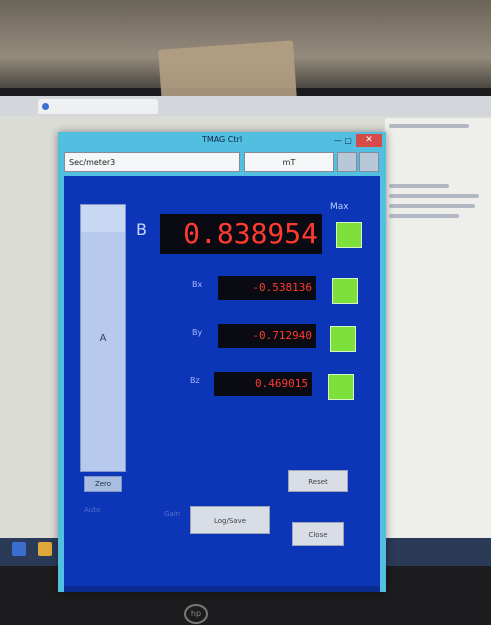 This screenshot has width=491, height=625. Describe the element at coordinates (152, 162) in the screenshot. I see `device-dropdown: Sec/meter3` at that location.